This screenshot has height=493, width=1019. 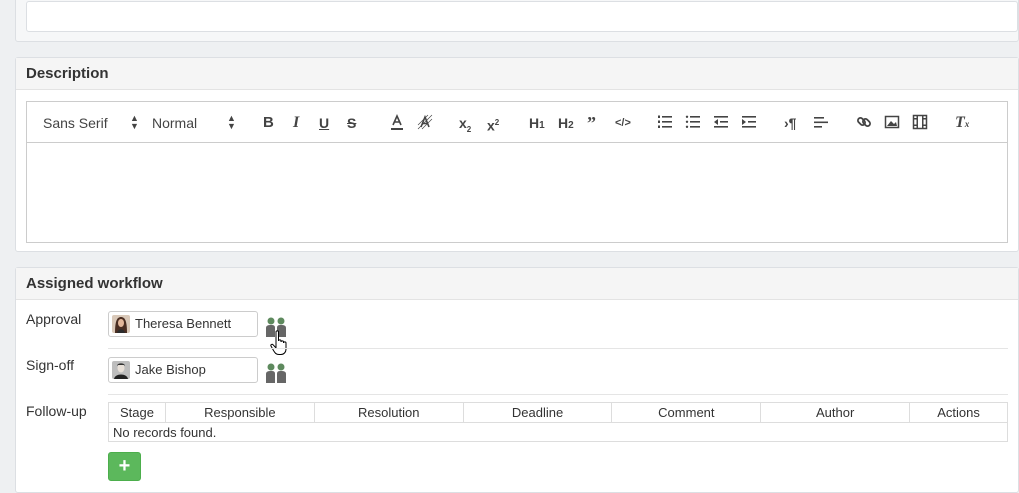 I want to click on column-header-comment: Comment, so click(x=686, y=412).